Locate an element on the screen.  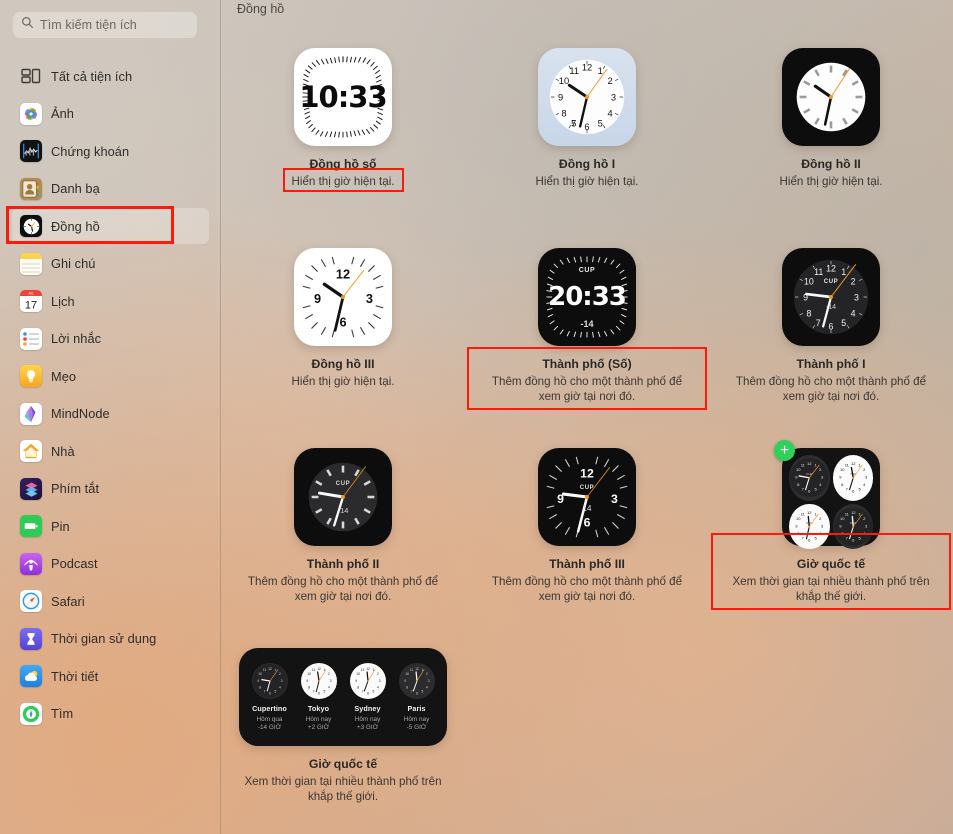
city-day: Hôm qua is located at coordinates (269, 719).